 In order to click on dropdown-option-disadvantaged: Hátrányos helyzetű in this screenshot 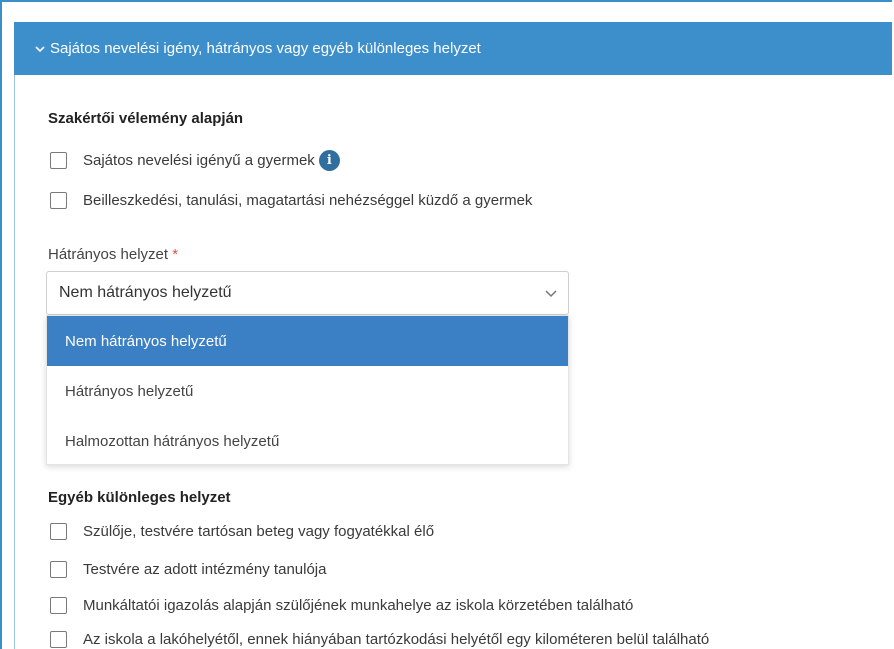, I will do `click(307, 391)`.